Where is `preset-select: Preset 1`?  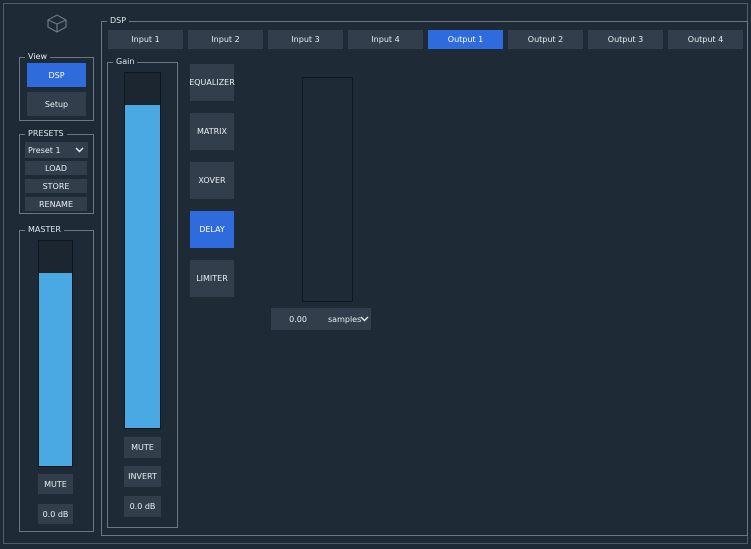 preset-select: Preset 1 is located at coordinates (56, 150).